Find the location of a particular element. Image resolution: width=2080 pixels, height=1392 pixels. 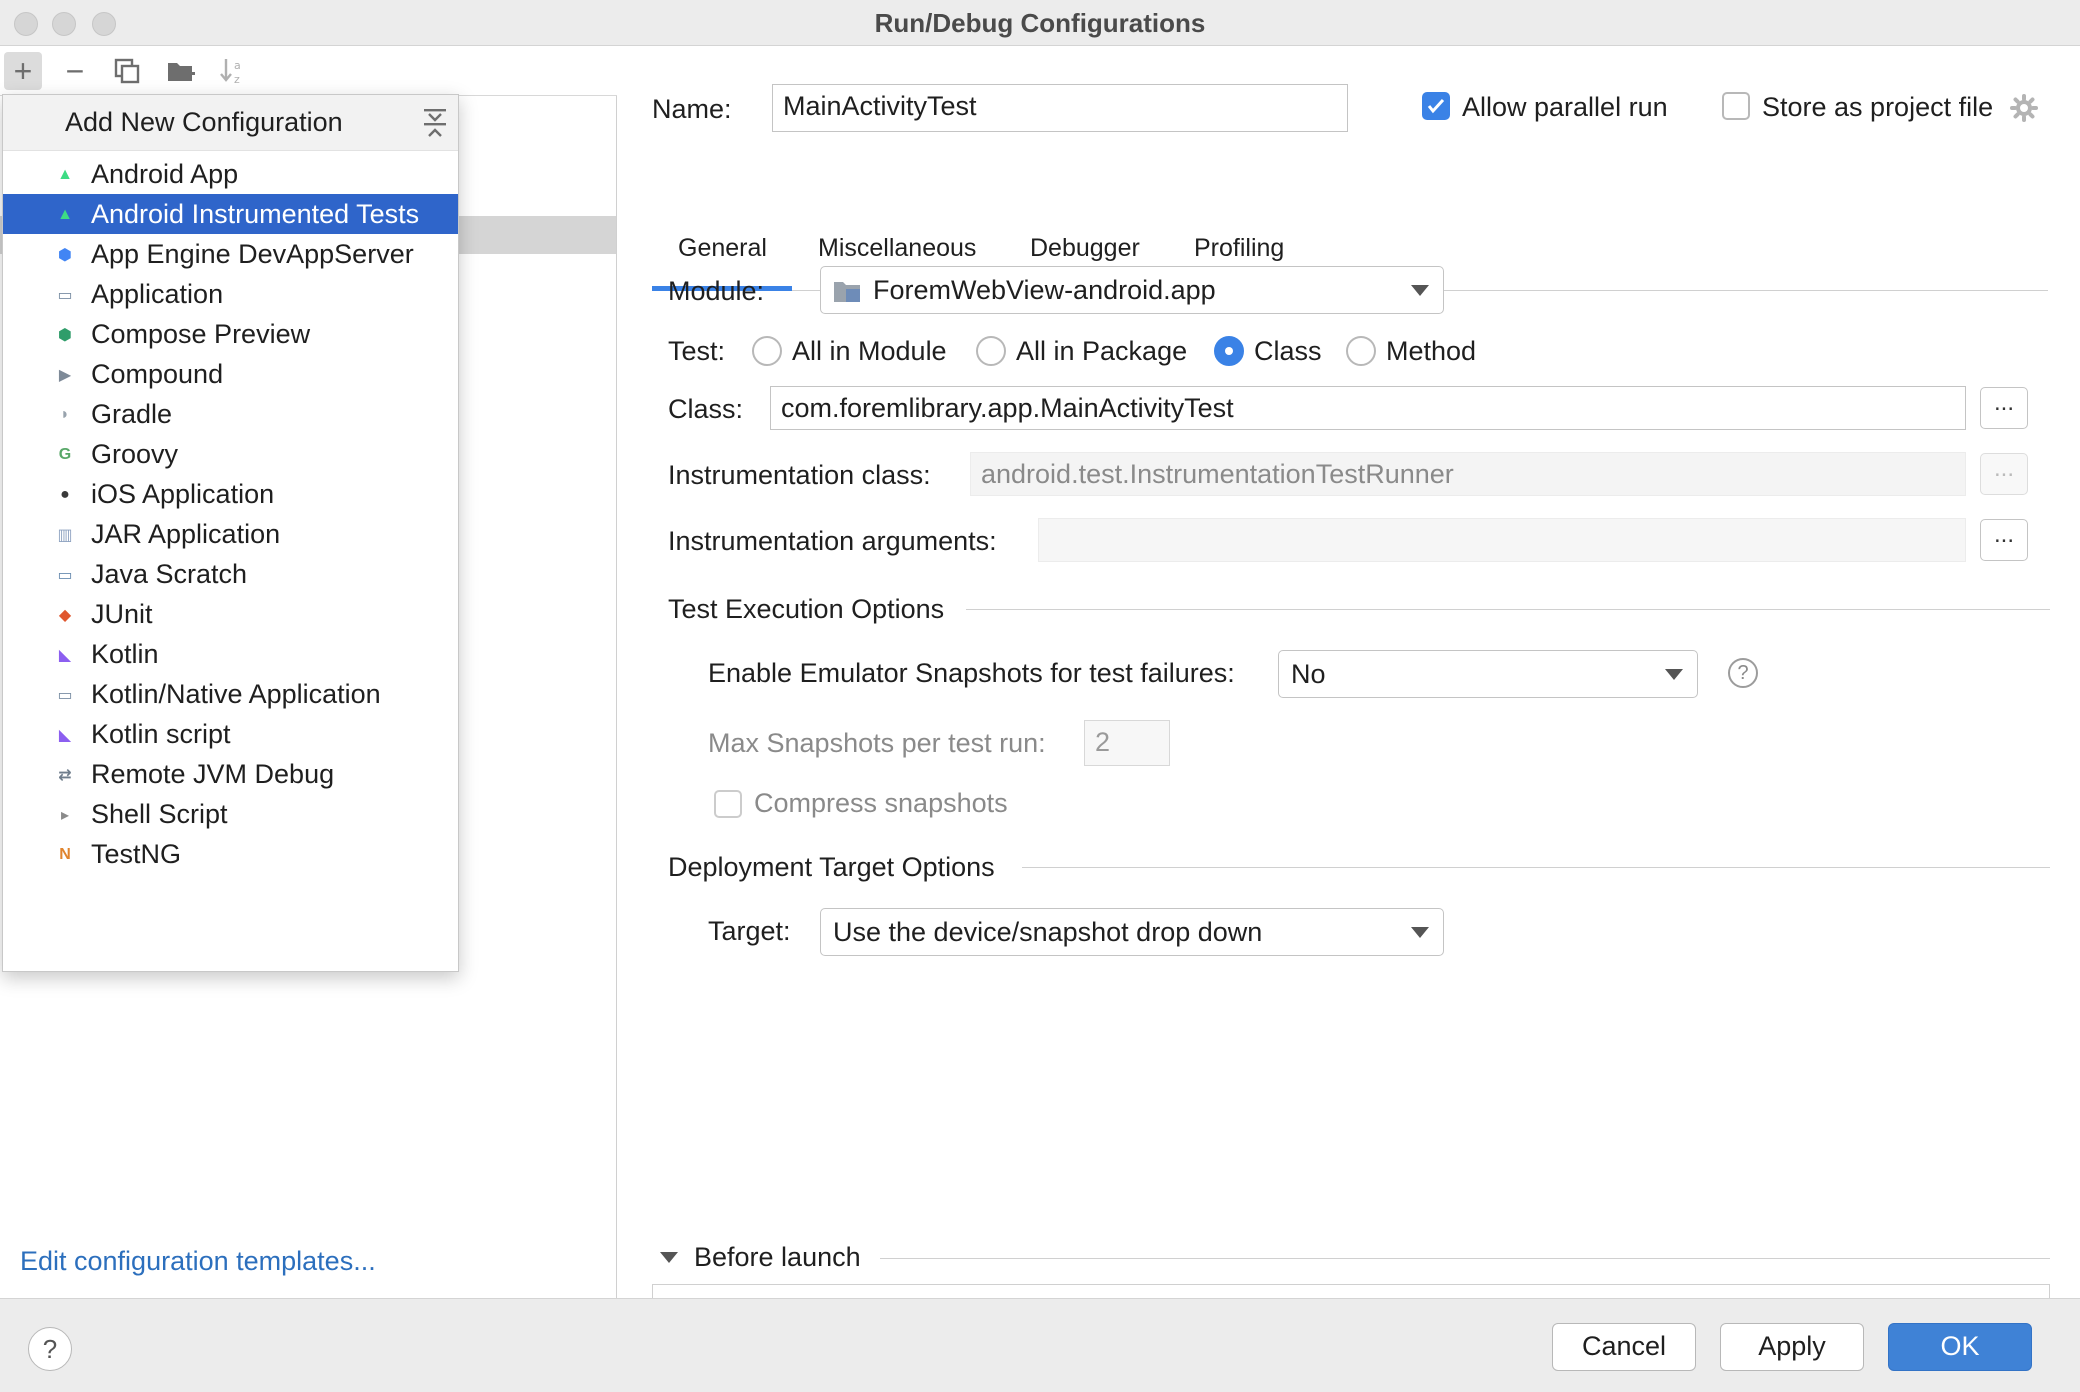

compress-snapshots-checkbox is located at coordinates (728, 804).